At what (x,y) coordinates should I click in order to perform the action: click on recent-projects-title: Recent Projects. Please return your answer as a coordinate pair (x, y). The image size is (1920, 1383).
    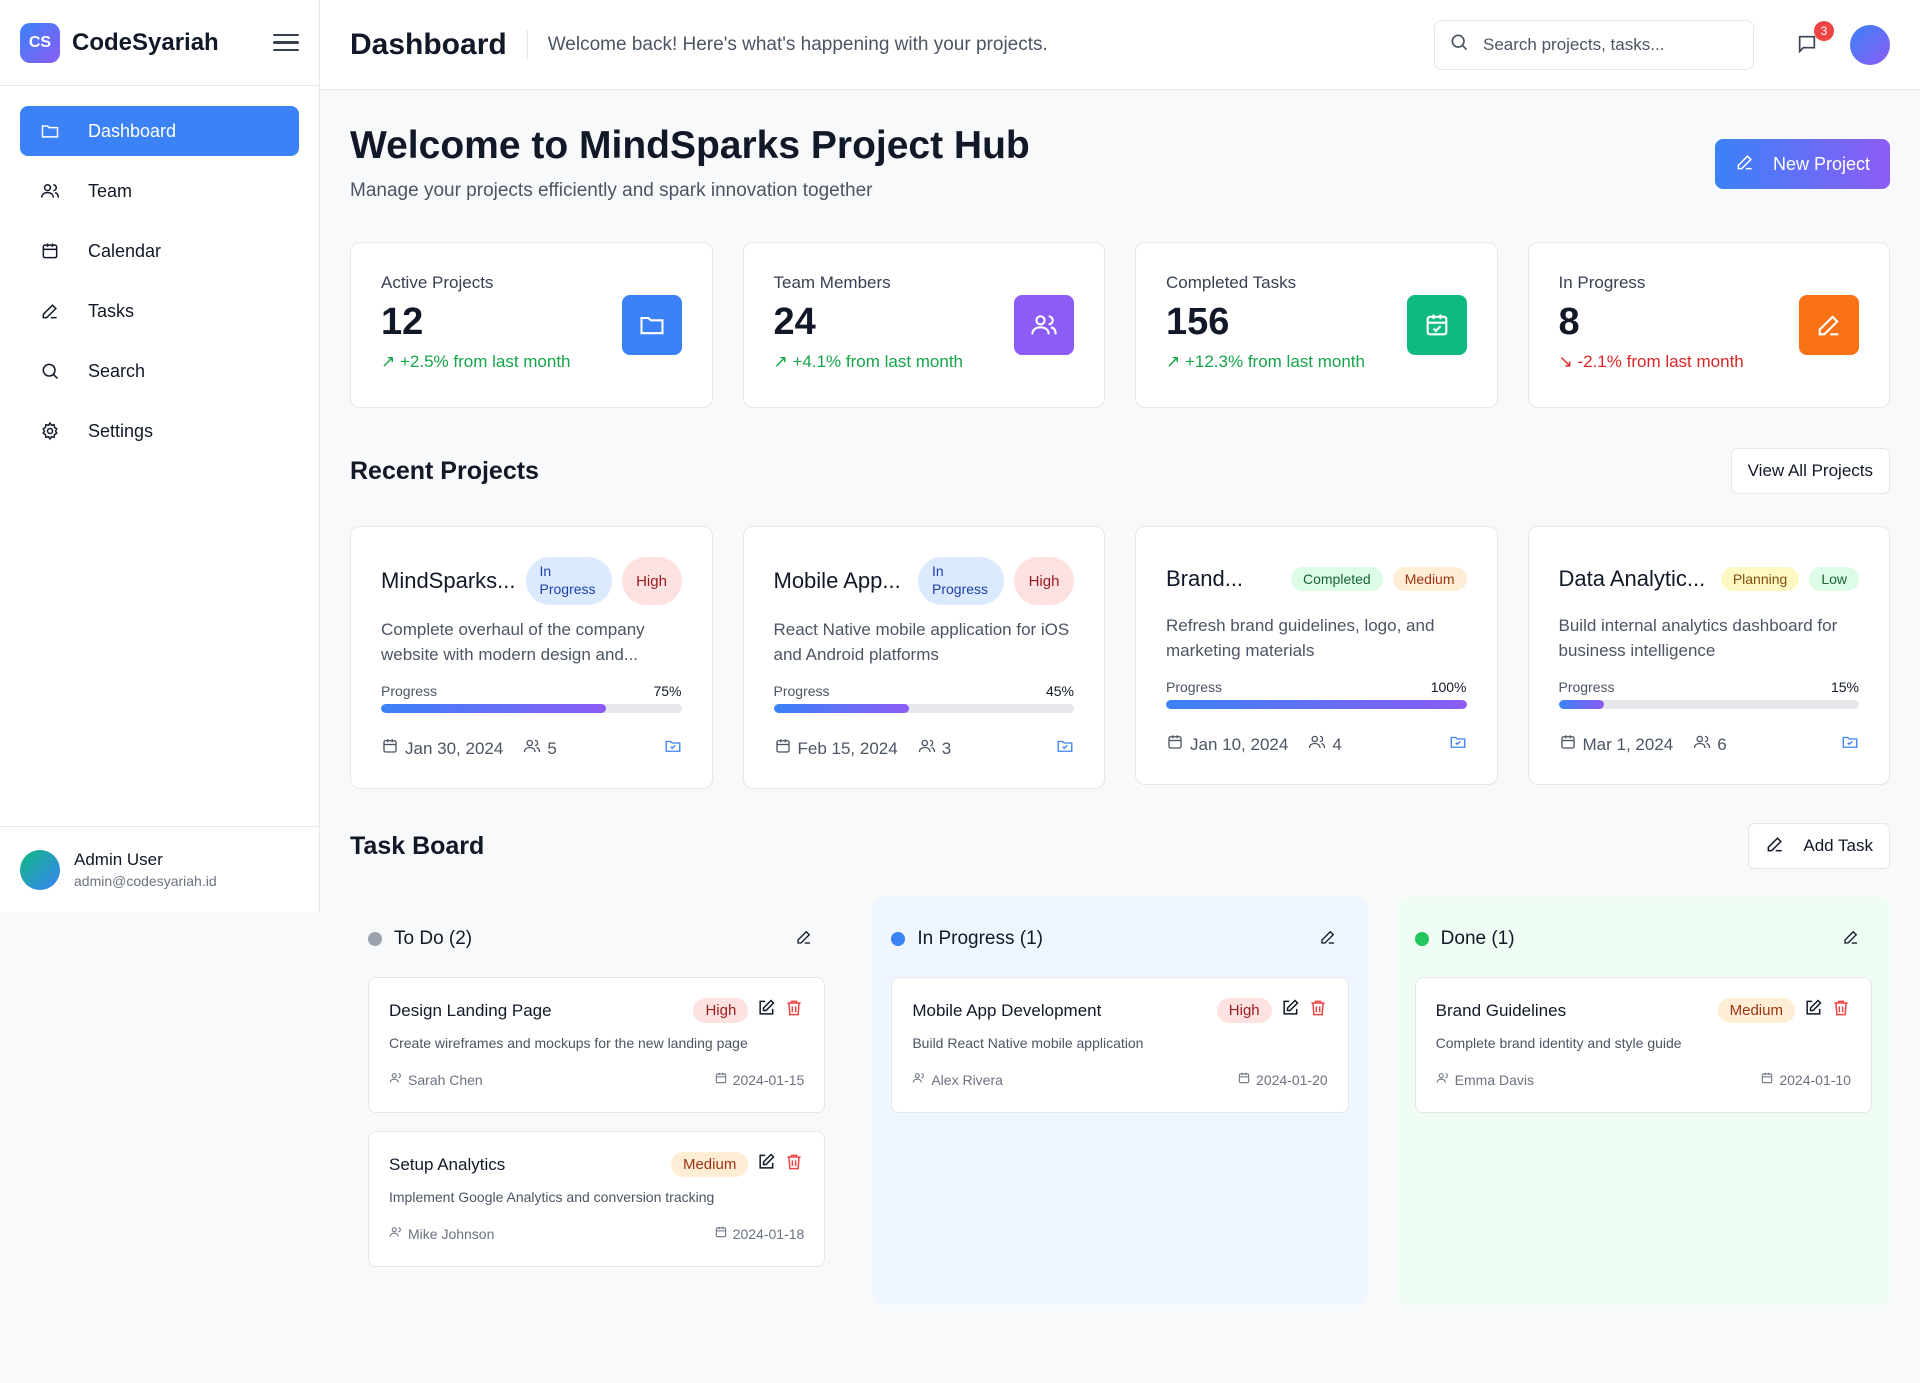
    Looking at the image, I should click on (444, 470).